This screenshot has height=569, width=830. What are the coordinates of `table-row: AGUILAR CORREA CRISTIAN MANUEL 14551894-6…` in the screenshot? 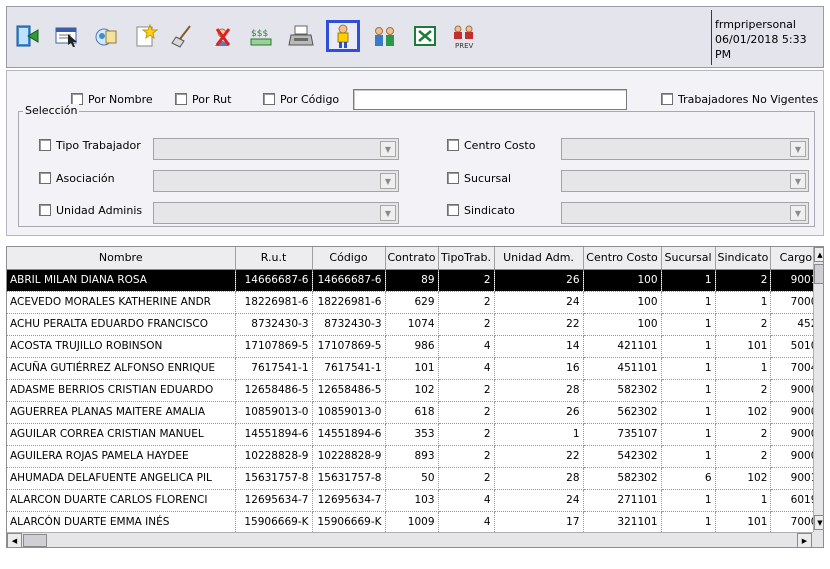 It's located at (414, 434).